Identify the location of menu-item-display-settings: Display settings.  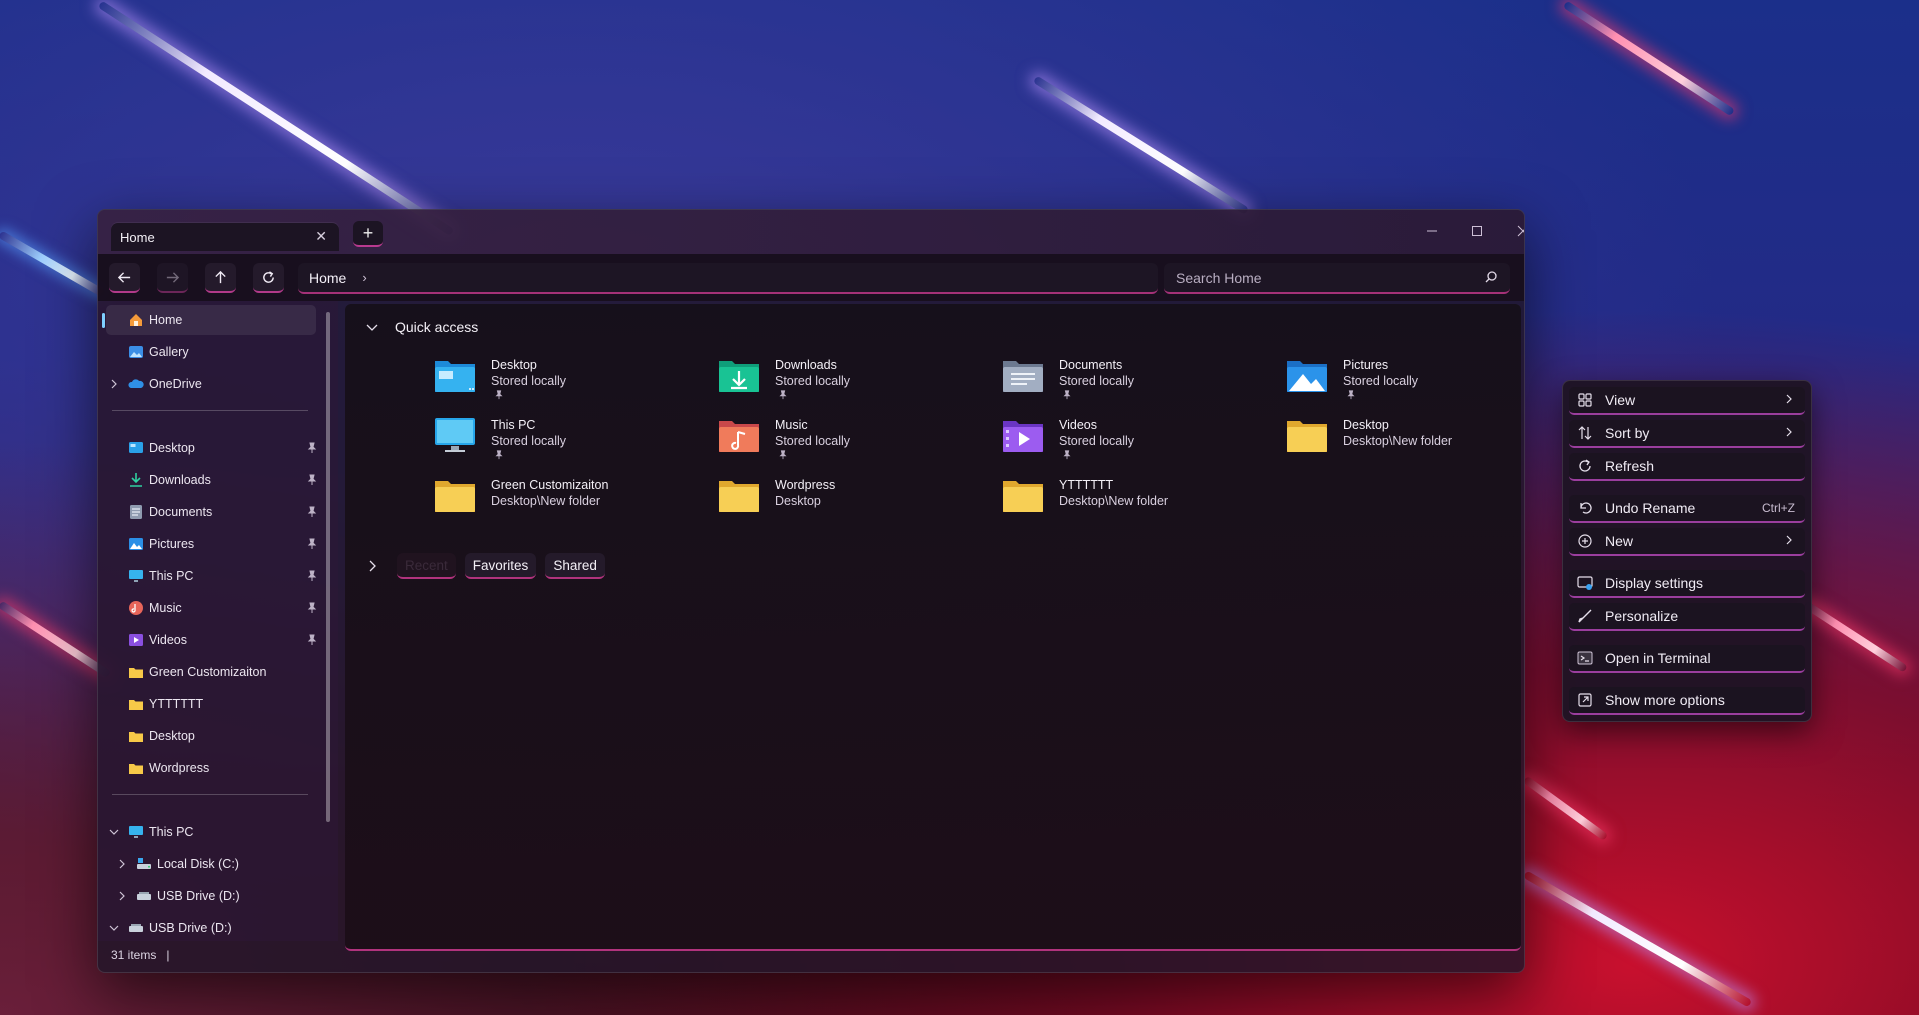
(1687, 584).